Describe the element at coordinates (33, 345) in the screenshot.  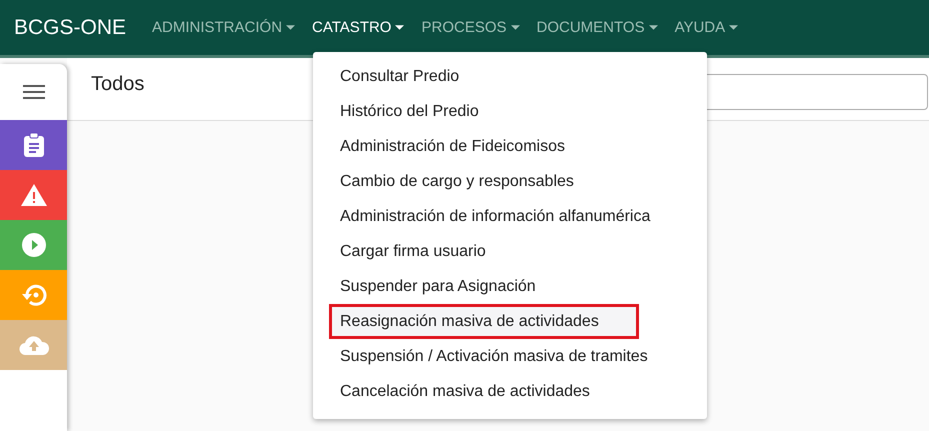
I see `cloud-upload-icon` at that location.